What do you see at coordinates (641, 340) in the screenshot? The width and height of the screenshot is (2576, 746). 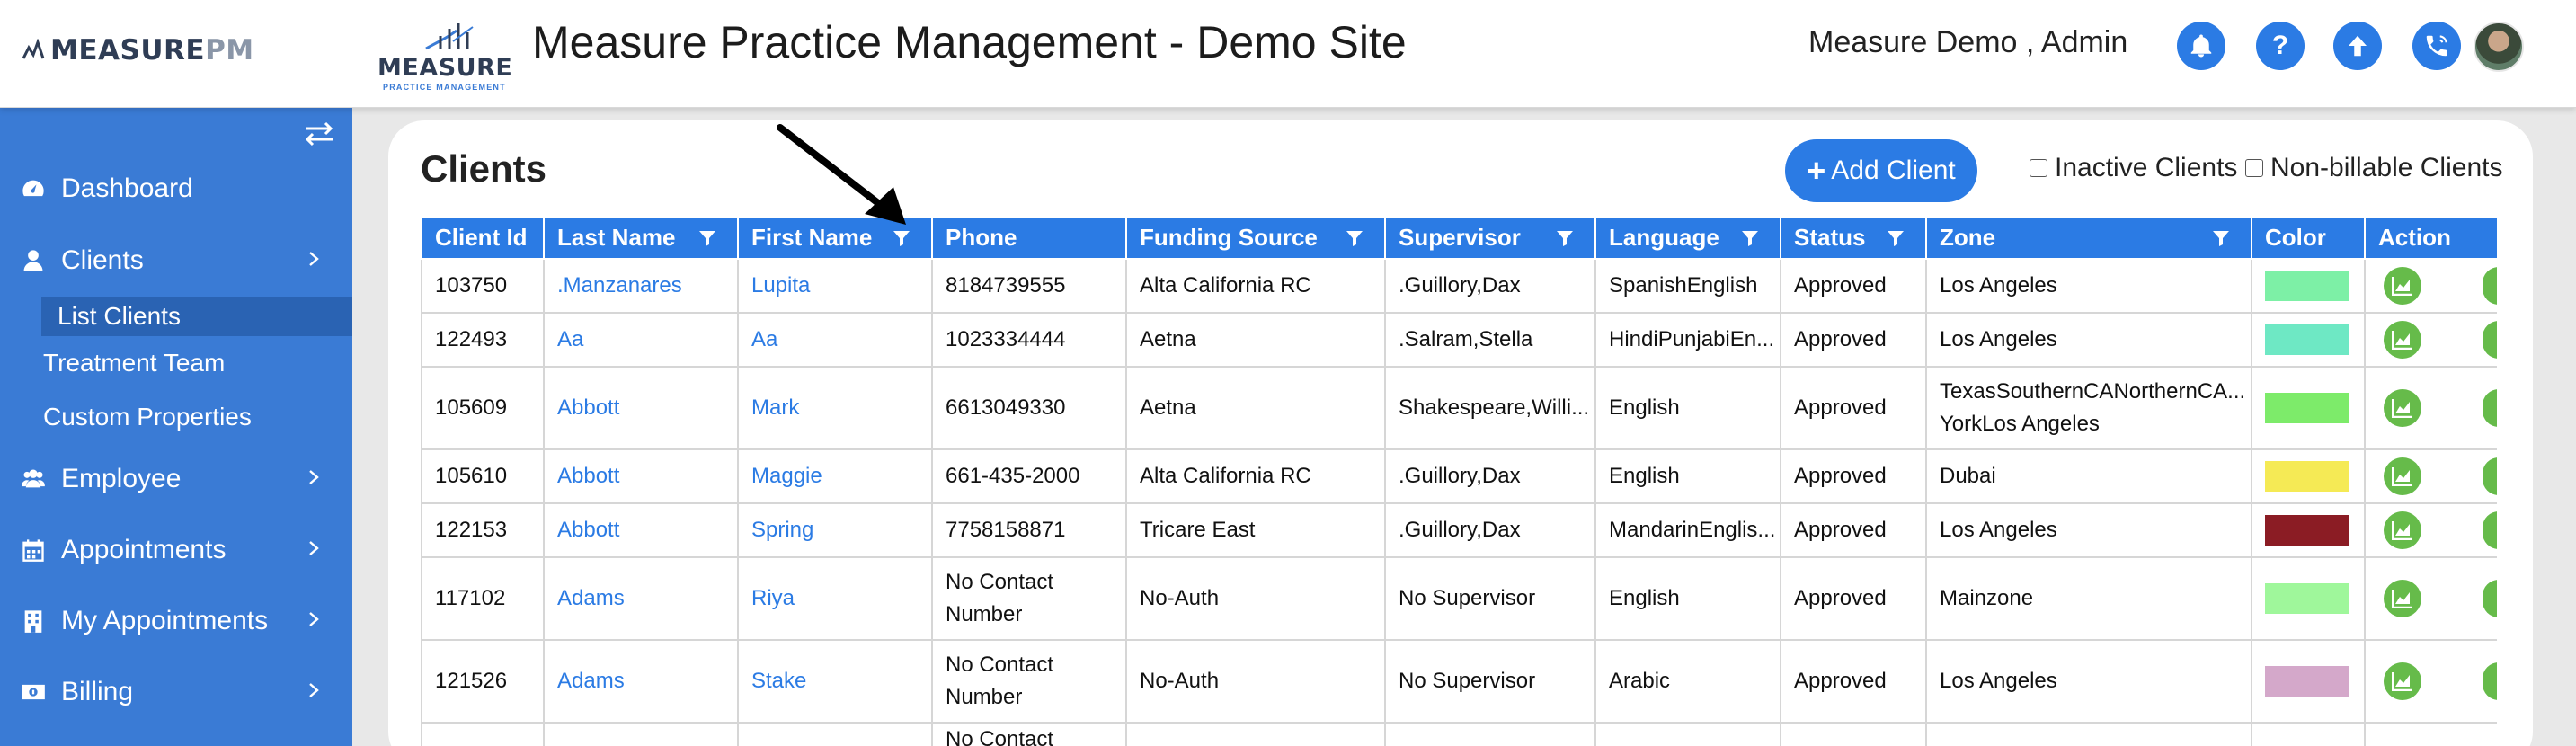 I see `cell-last-name: Aa` at bounding box center [641, 340].